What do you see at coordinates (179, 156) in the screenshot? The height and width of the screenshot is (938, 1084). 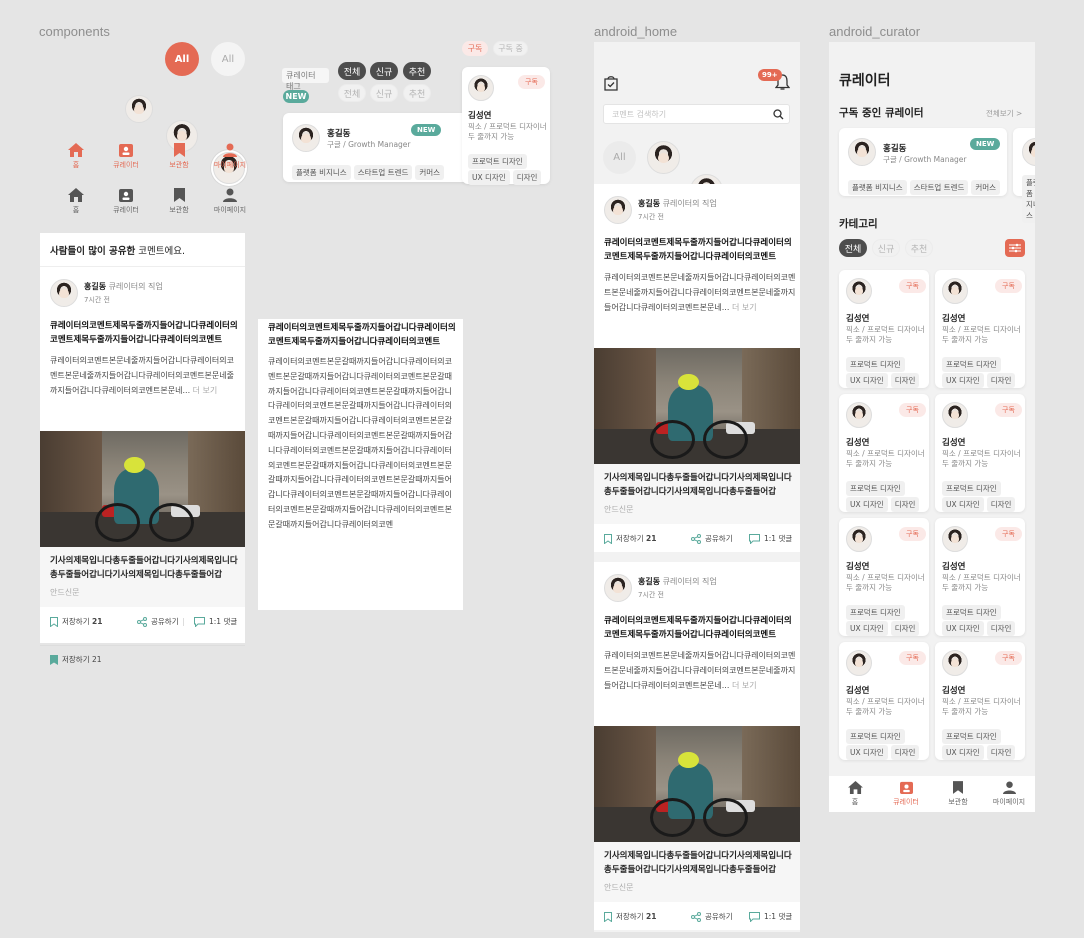 I see `nav-bookmark-active: 보관함` at bounding box center [179, 156].